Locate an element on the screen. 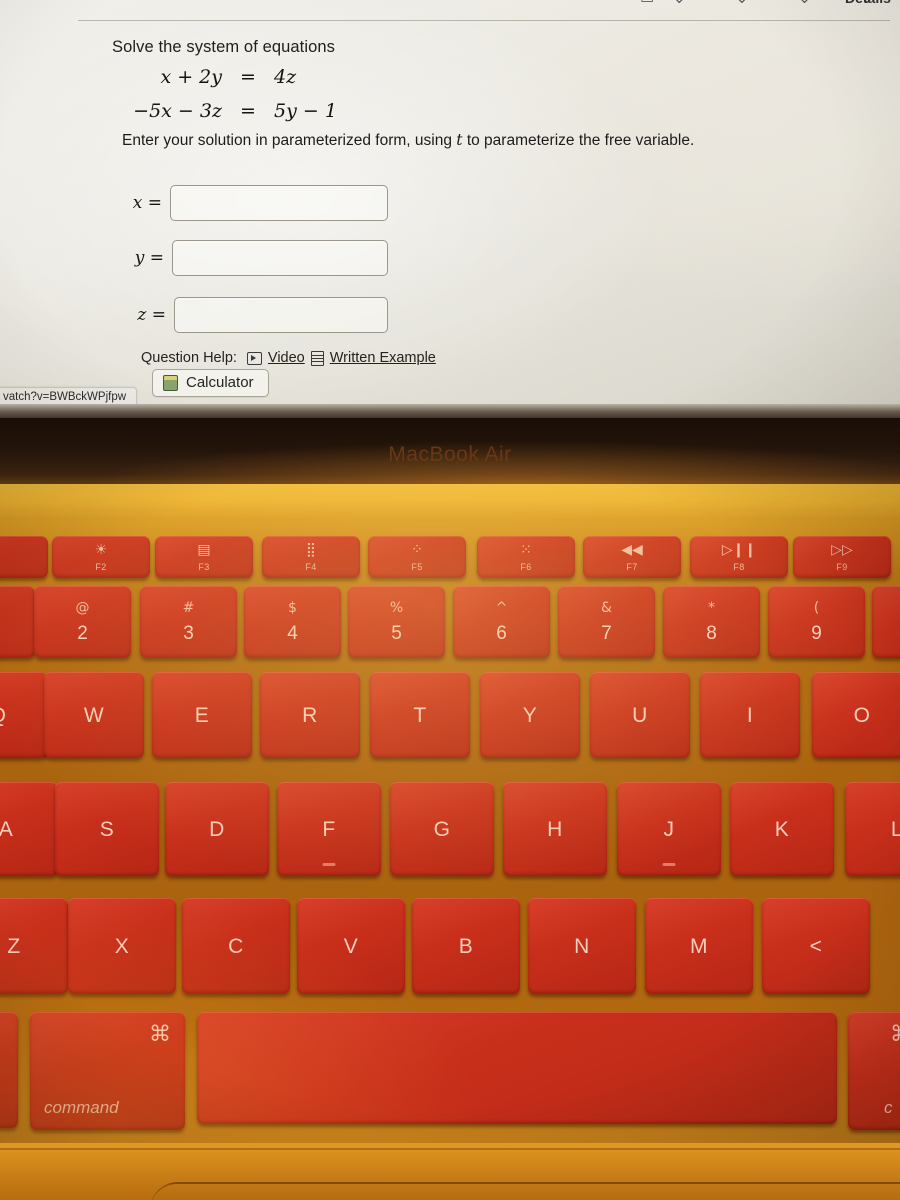  key-space-bar is located at coordinates (517, 1068).